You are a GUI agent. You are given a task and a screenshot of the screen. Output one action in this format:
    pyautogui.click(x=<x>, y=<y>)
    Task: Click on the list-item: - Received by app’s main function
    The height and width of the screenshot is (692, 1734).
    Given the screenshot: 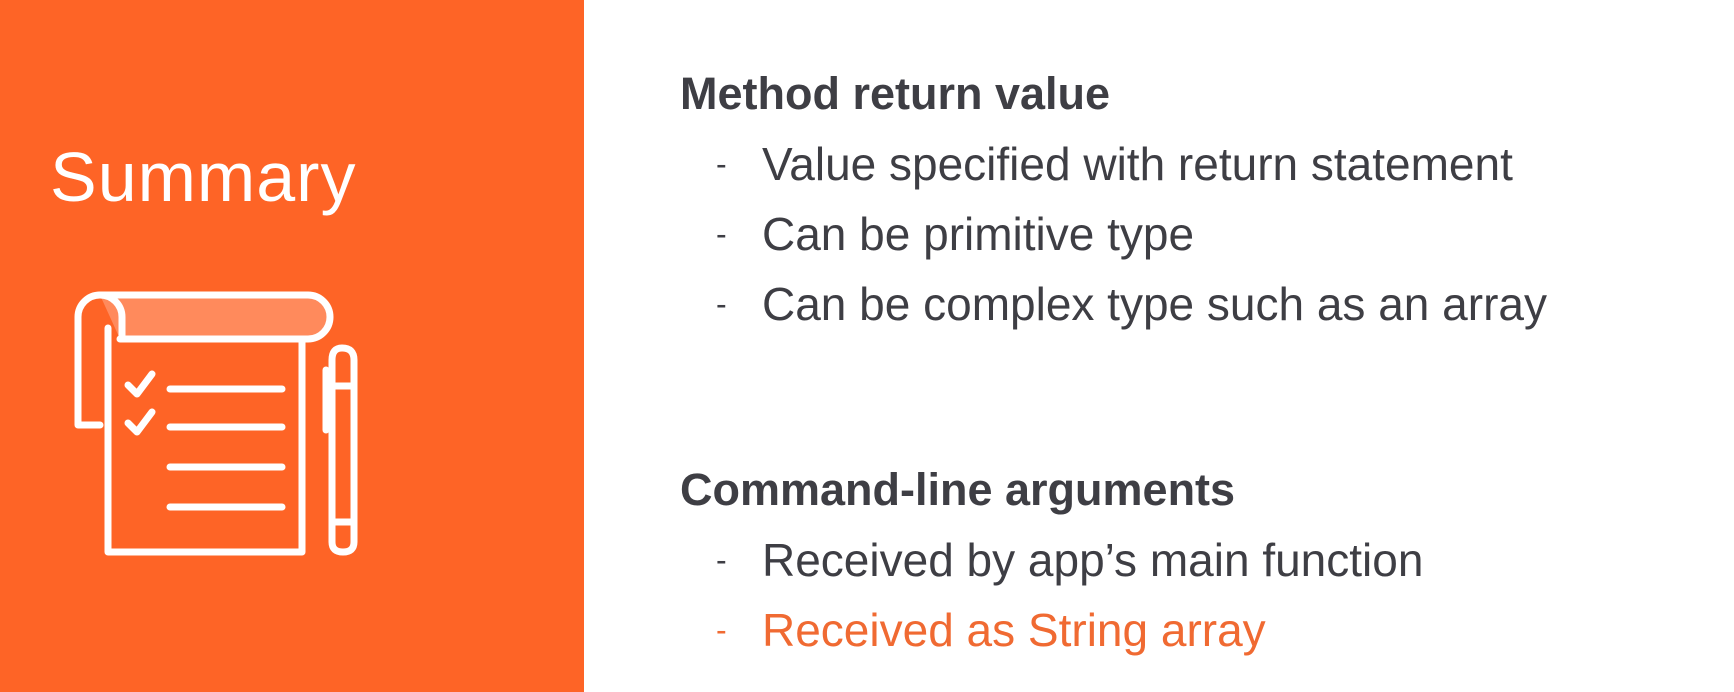 What is the action you would take?
    pyautogui.click(x=1195, y=569)
    